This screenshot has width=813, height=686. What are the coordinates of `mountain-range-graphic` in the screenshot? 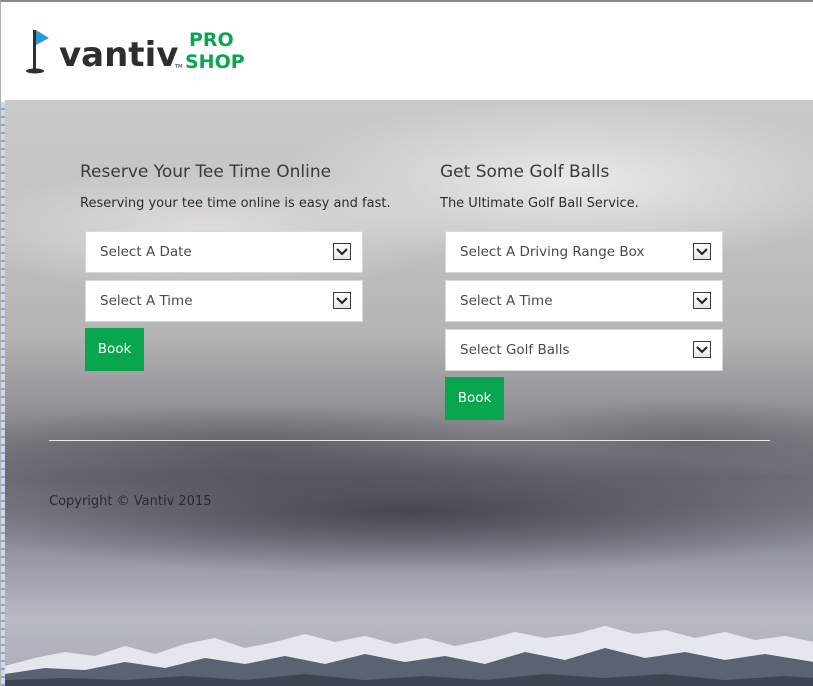 It's located at (409, 656).